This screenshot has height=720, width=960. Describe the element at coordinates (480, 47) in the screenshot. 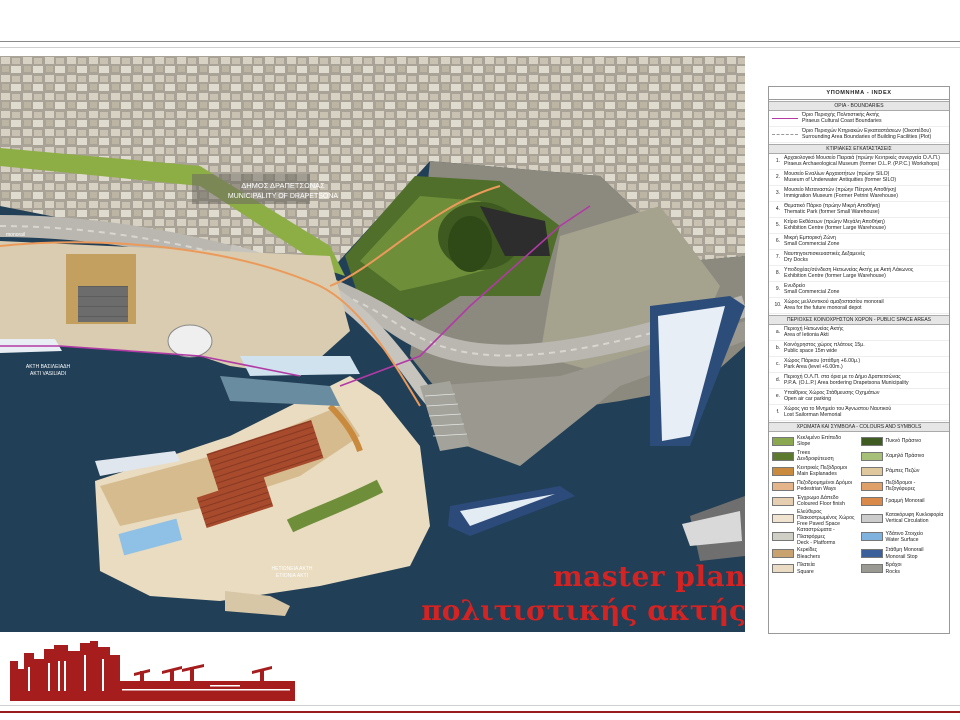

I see `top-rule-thin` at that location.